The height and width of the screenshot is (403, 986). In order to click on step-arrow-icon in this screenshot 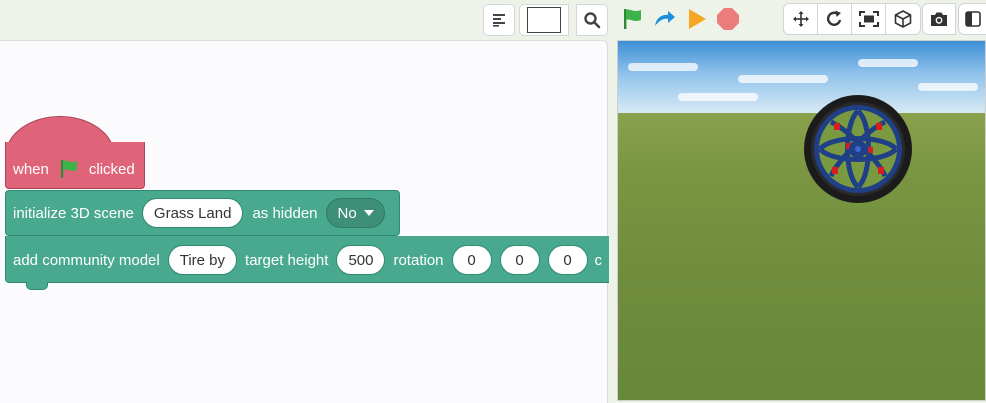, I will do `click(665, 18)`.